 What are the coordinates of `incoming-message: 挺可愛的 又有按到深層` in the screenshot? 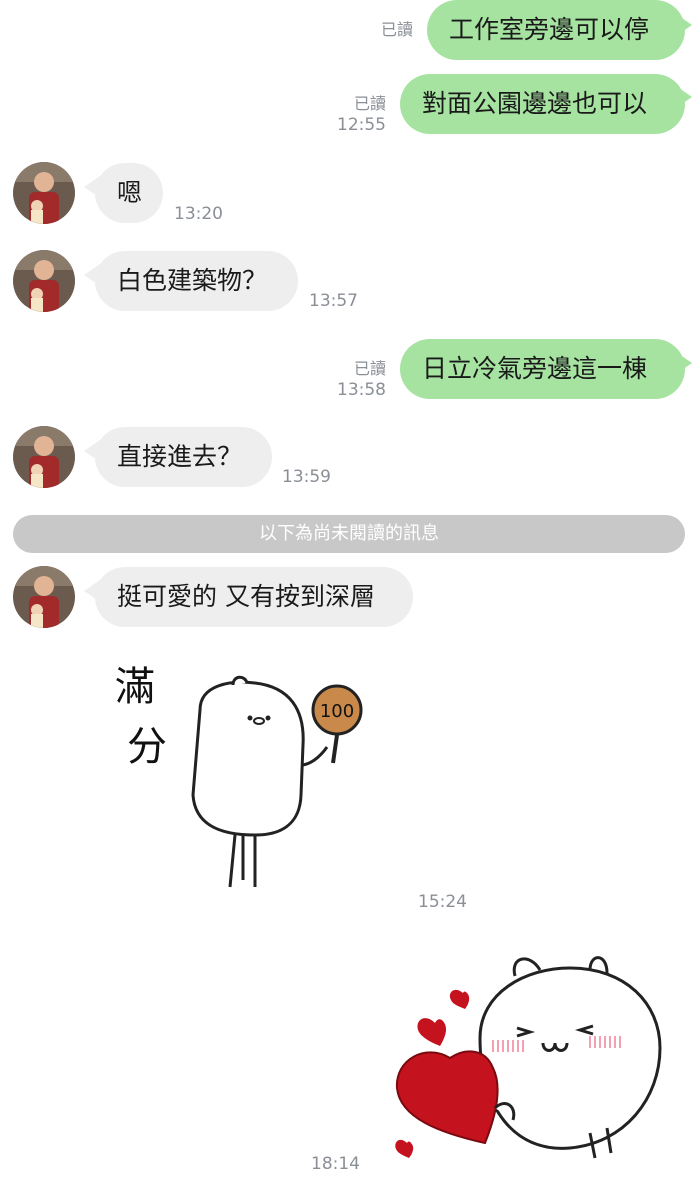 It's located at (254, 597).